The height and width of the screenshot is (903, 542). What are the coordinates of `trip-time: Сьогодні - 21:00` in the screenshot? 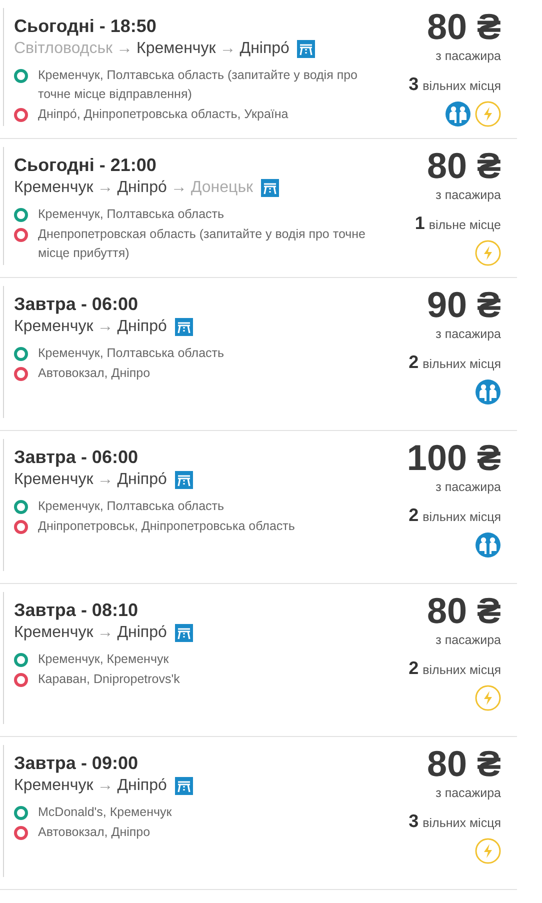 It's located at (86, 165).